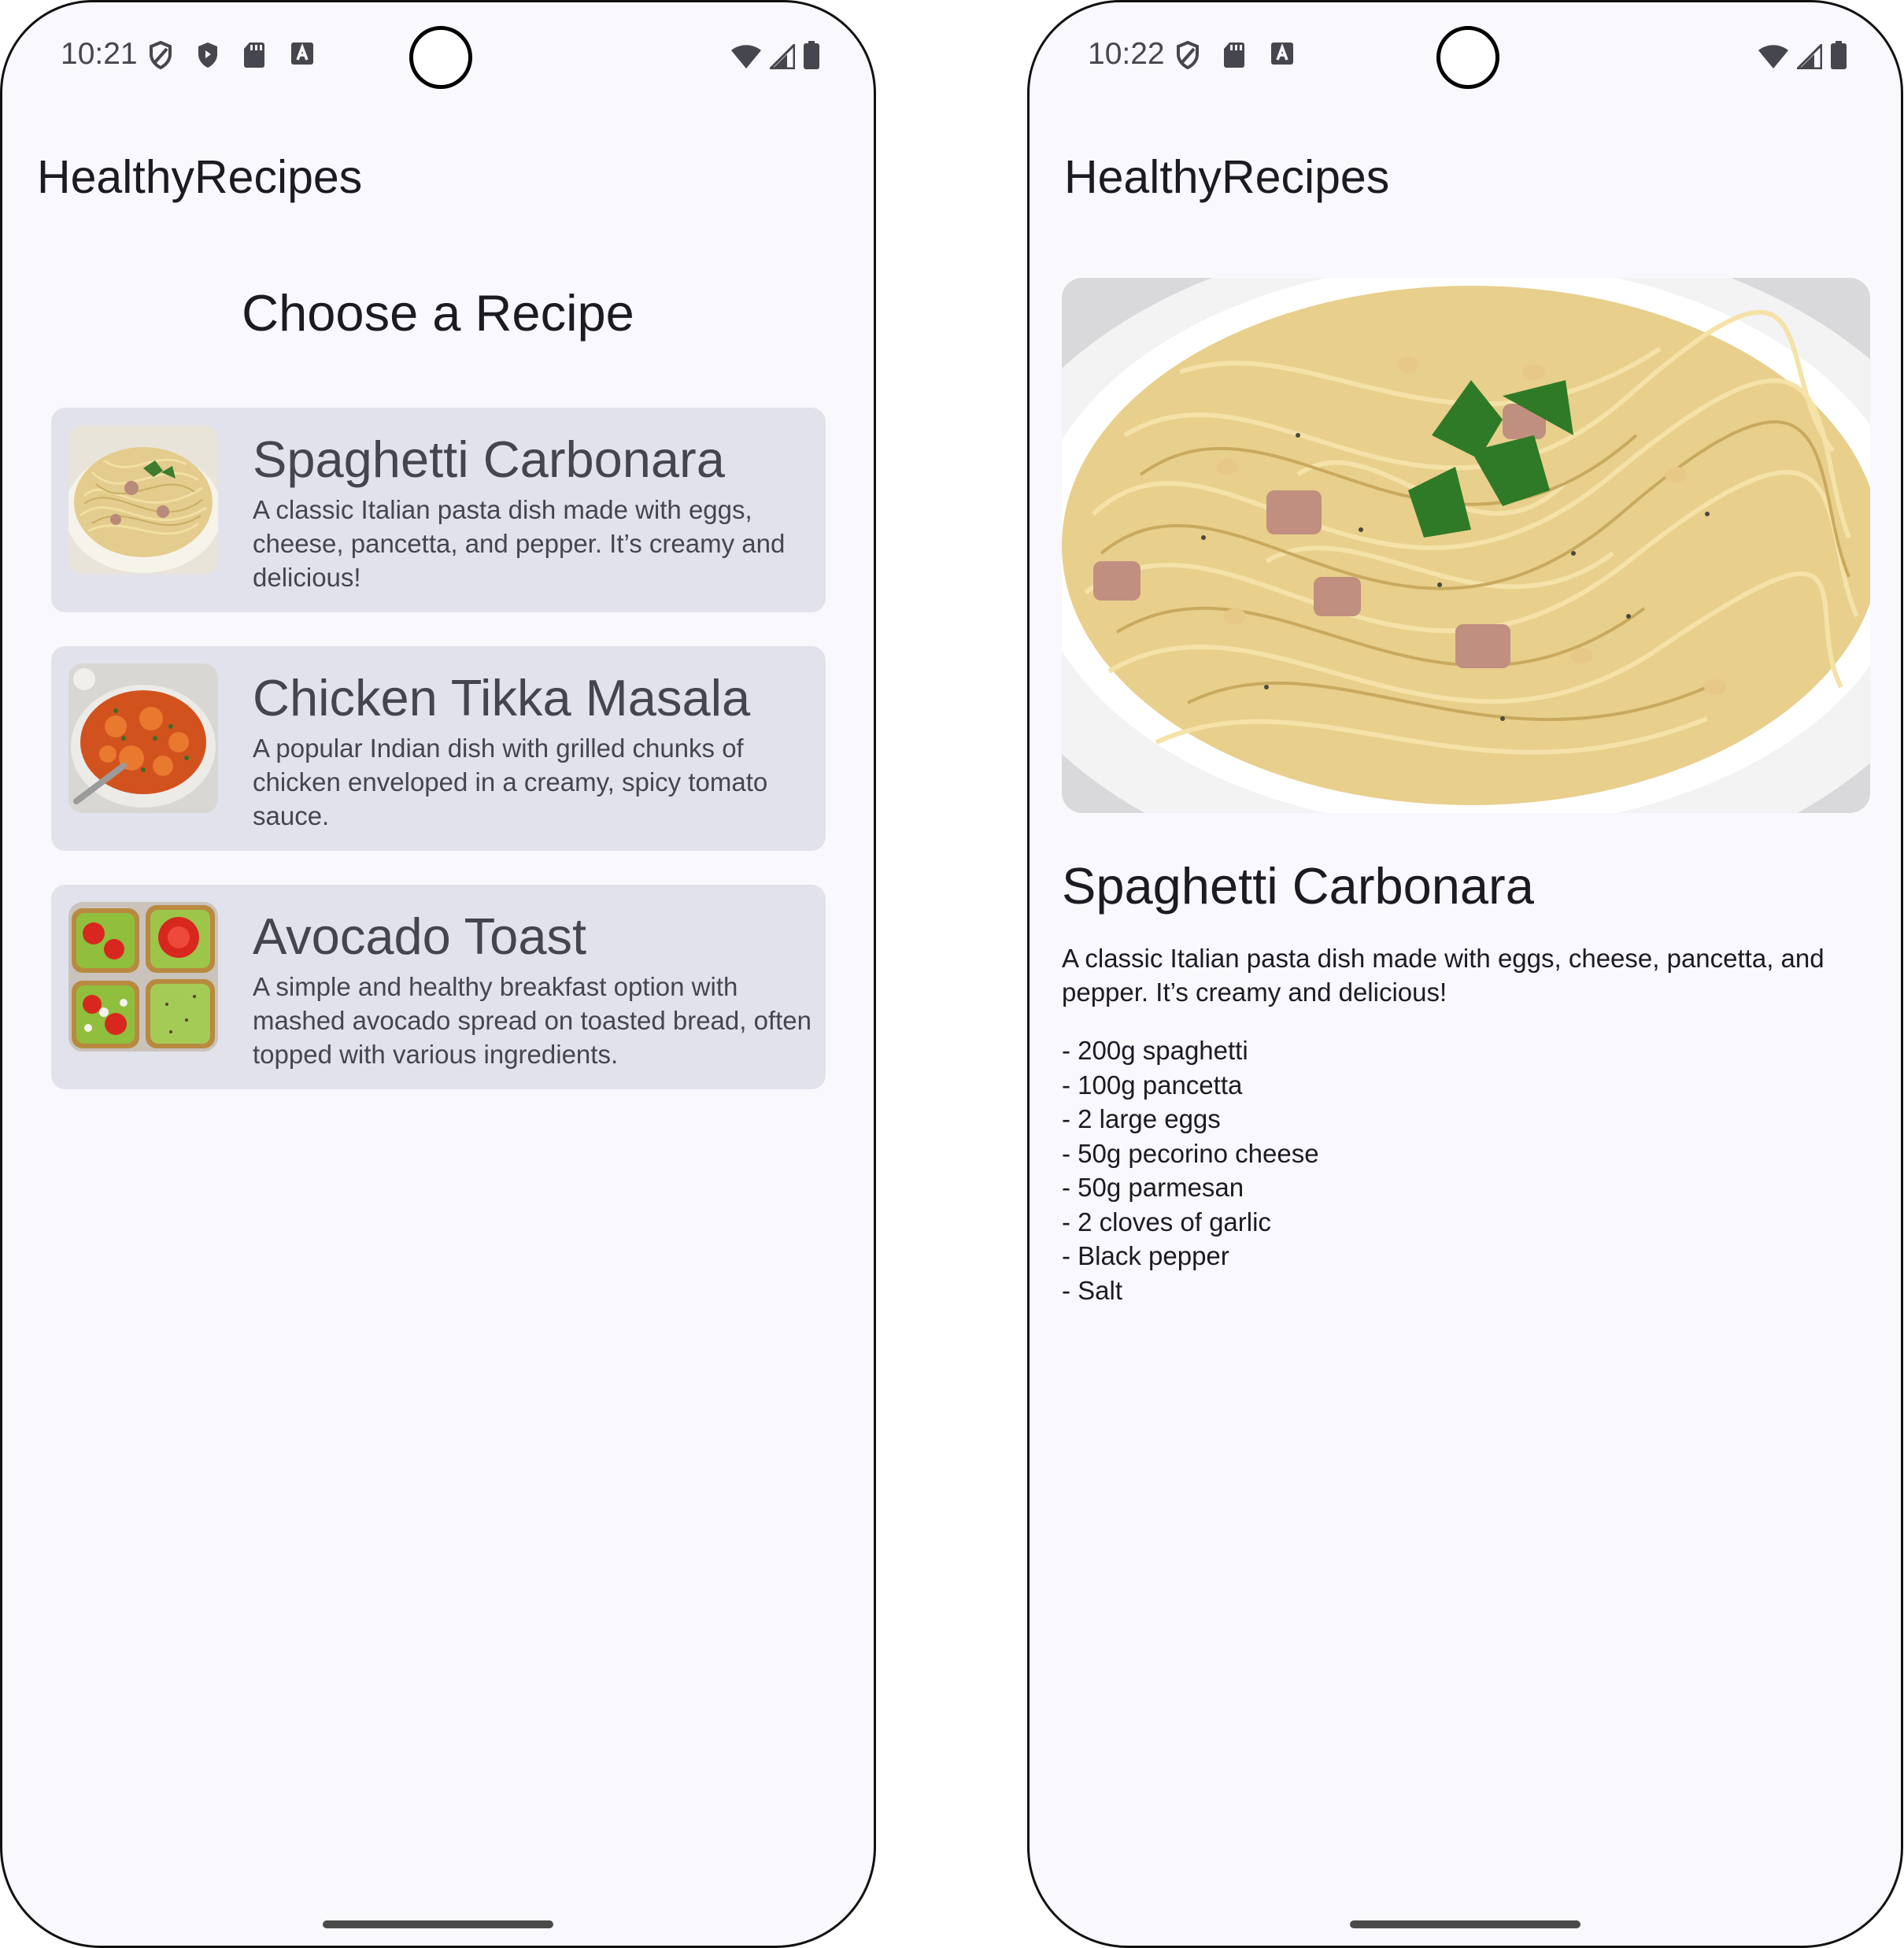 The height and width of the screenshot is (1948, 1904). Describe the element at coordinates (207, 55) in the screenshot. I see `shield-filled-icon` at that location.